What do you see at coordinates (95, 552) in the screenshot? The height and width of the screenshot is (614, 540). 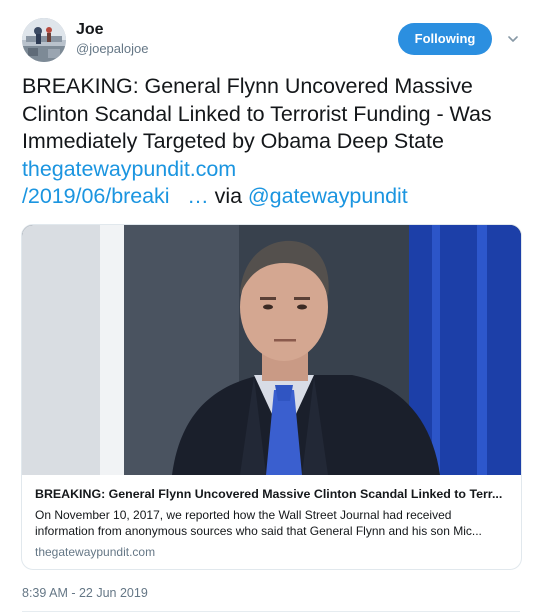 I see `card-domain: thegatewaypundit.com` at bounding box center [95, 552].